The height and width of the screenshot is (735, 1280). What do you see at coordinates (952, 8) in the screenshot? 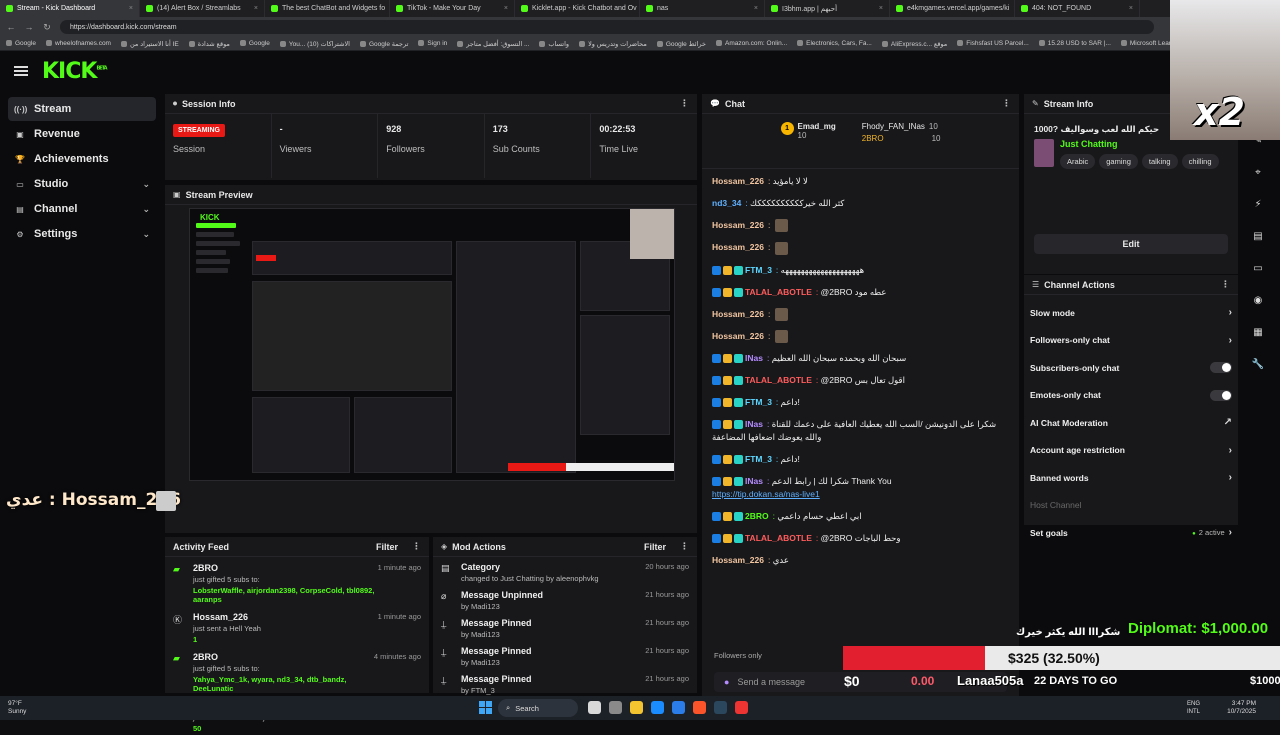
I see `browser-tab: e4kmgames.vercel.app/games/ki×` at bounding box center [952, 8].